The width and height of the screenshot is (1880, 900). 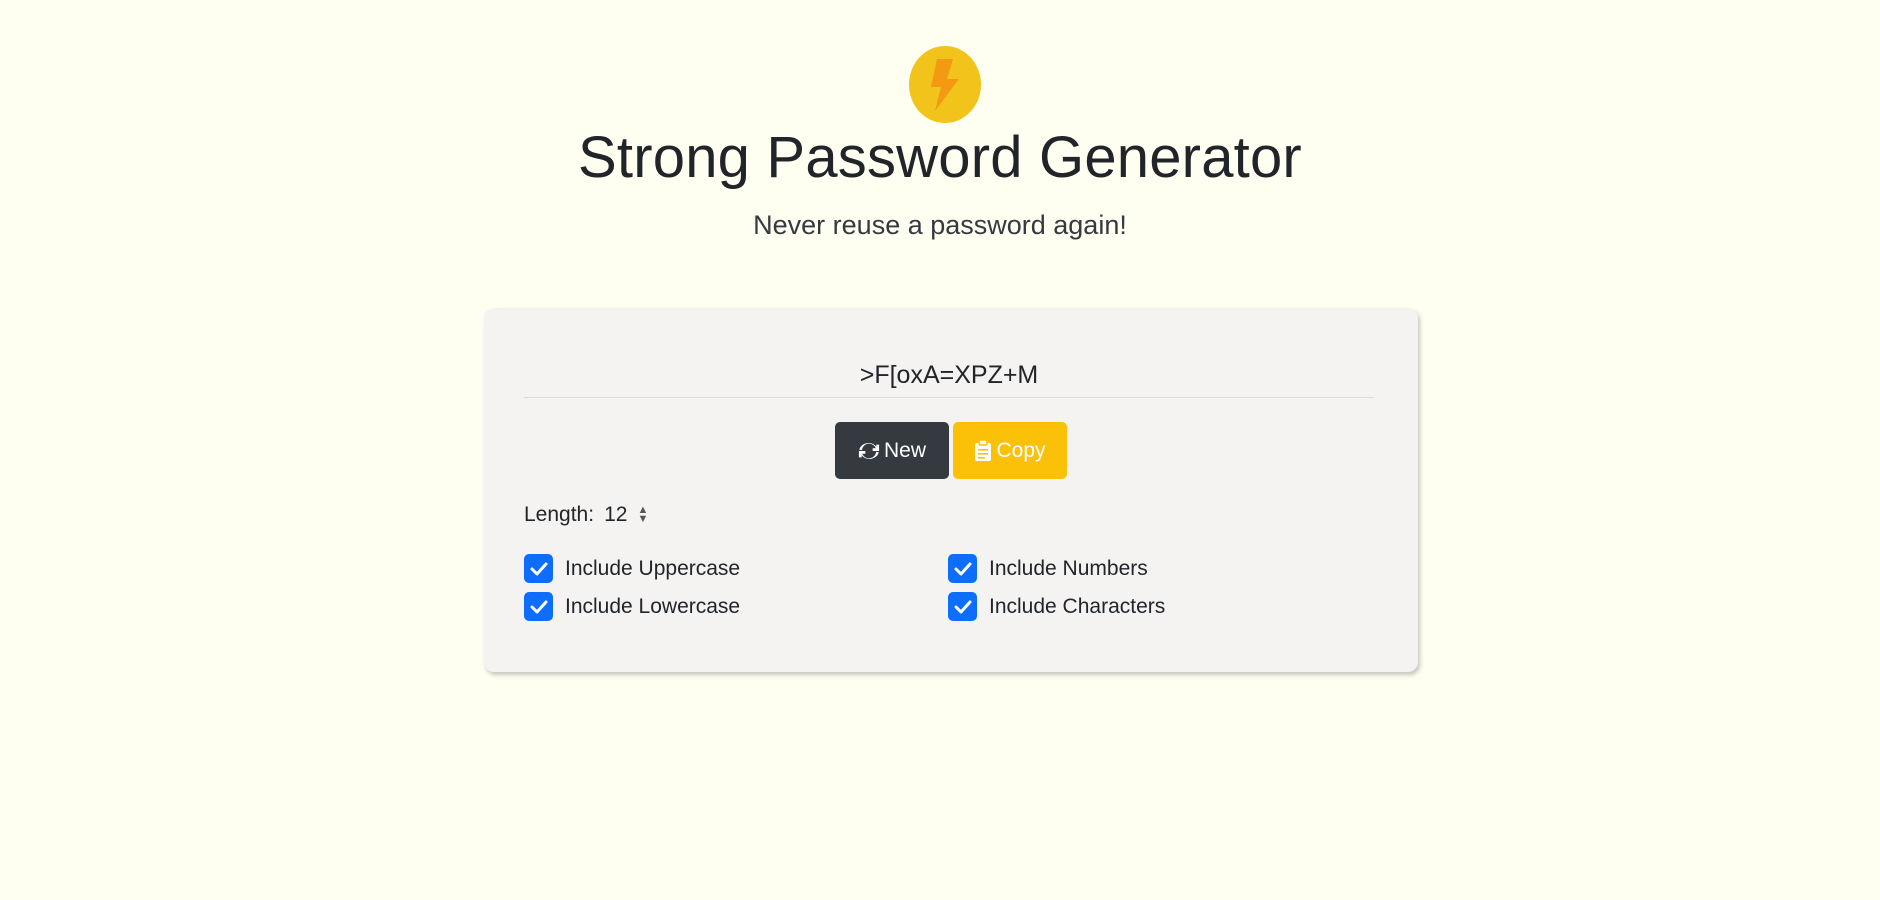 What do you see at coordinates (1021, 450) in the screenshot?
I see `copy-button-label: Copy` at bounding box center [1021, 450].